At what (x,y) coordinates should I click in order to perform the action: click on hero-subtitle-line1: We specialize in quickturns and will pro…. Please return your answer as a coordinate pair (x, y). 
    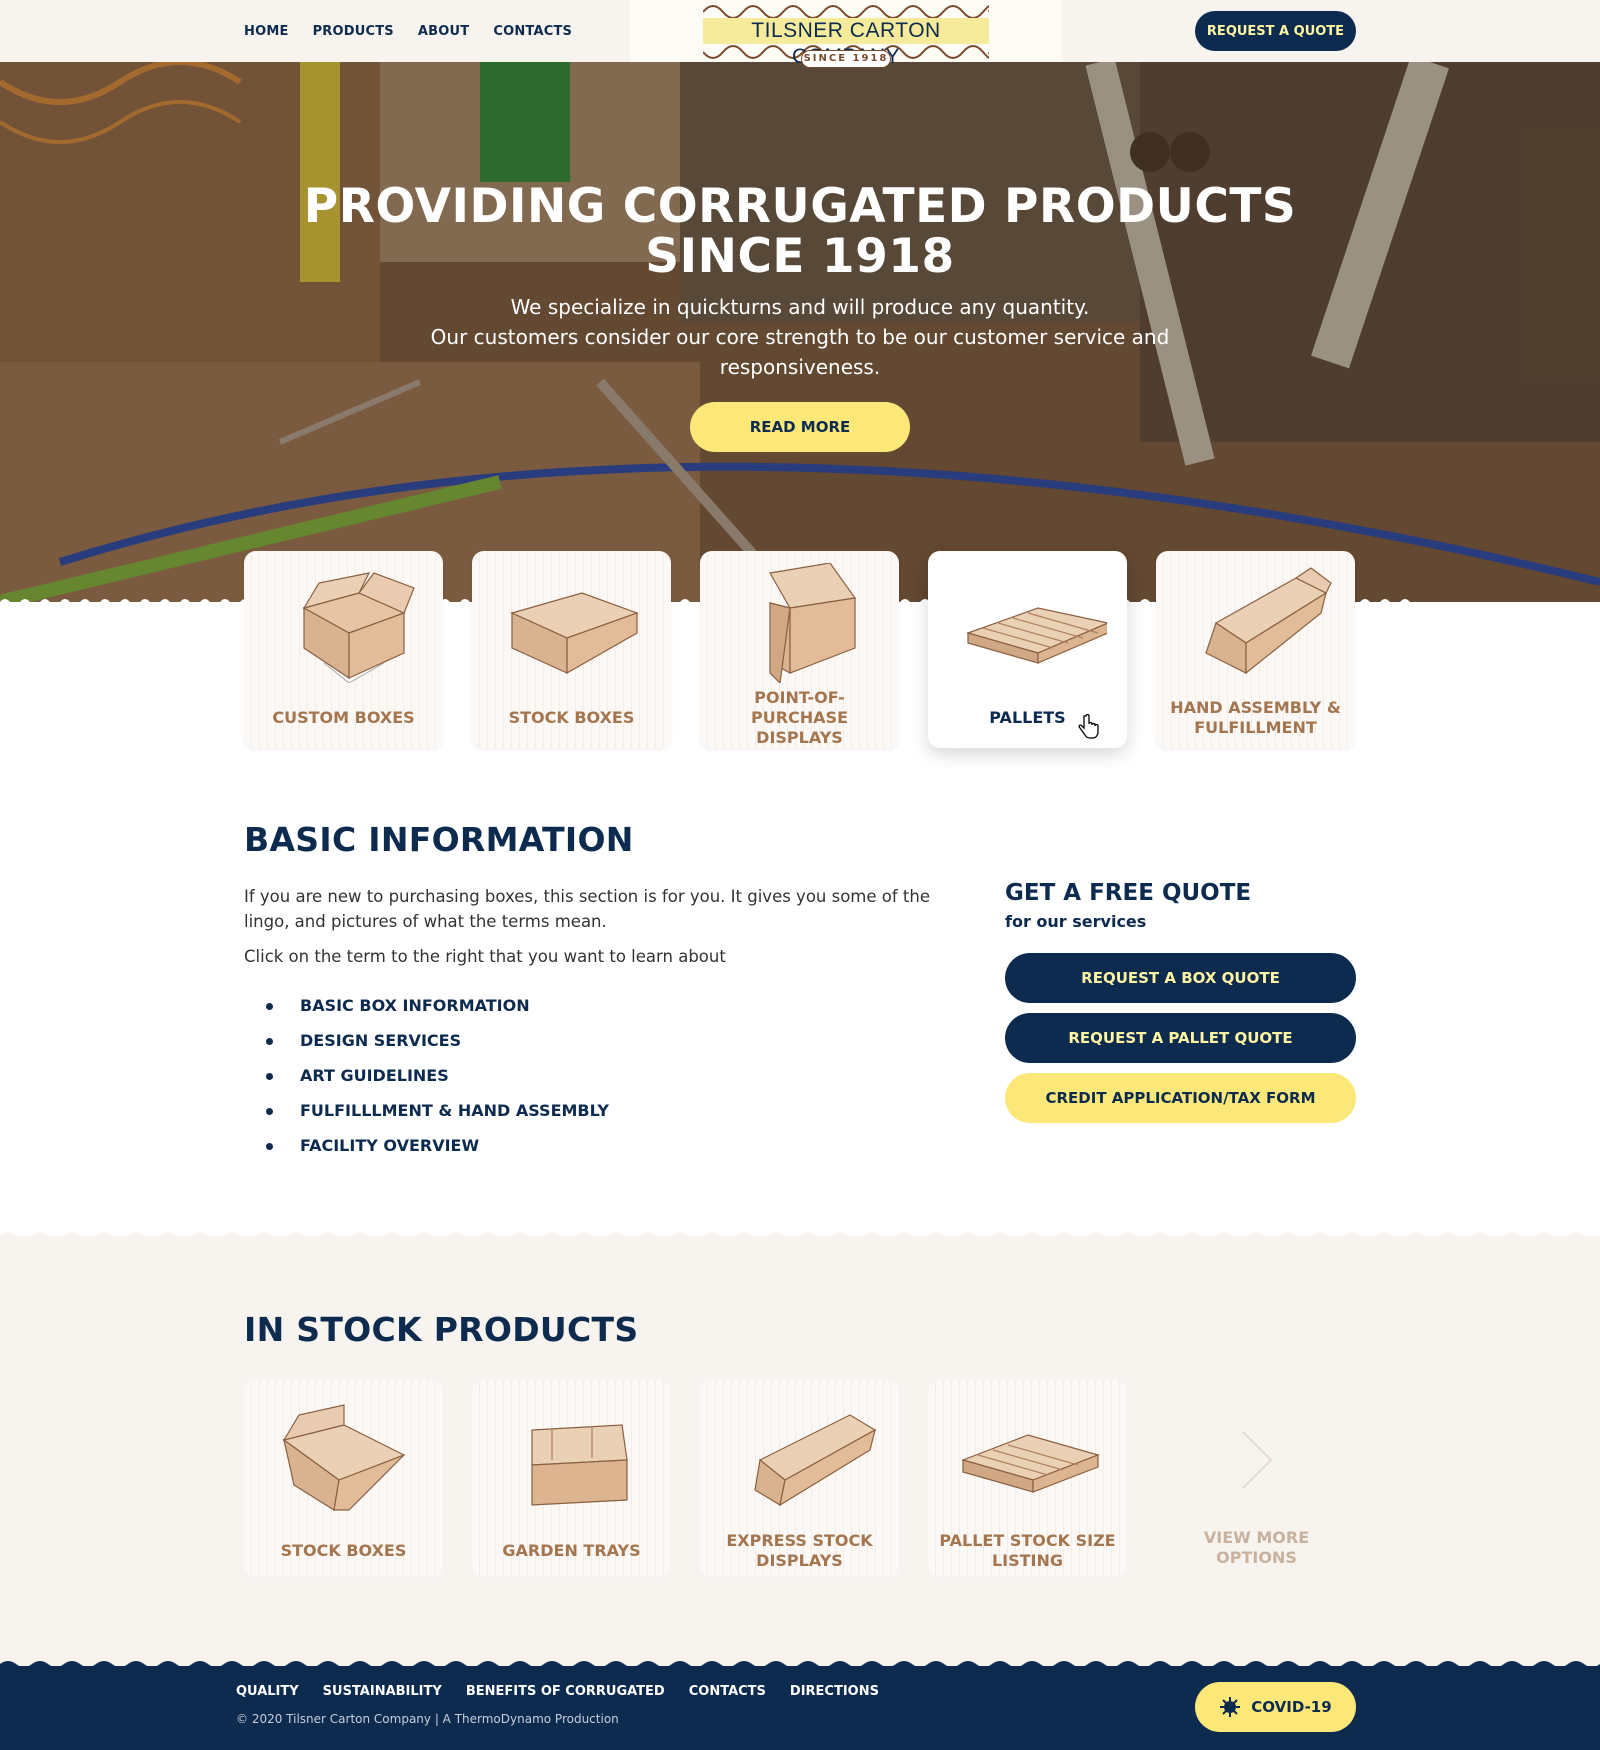
    Looking at the image, I should click on (800, 307).